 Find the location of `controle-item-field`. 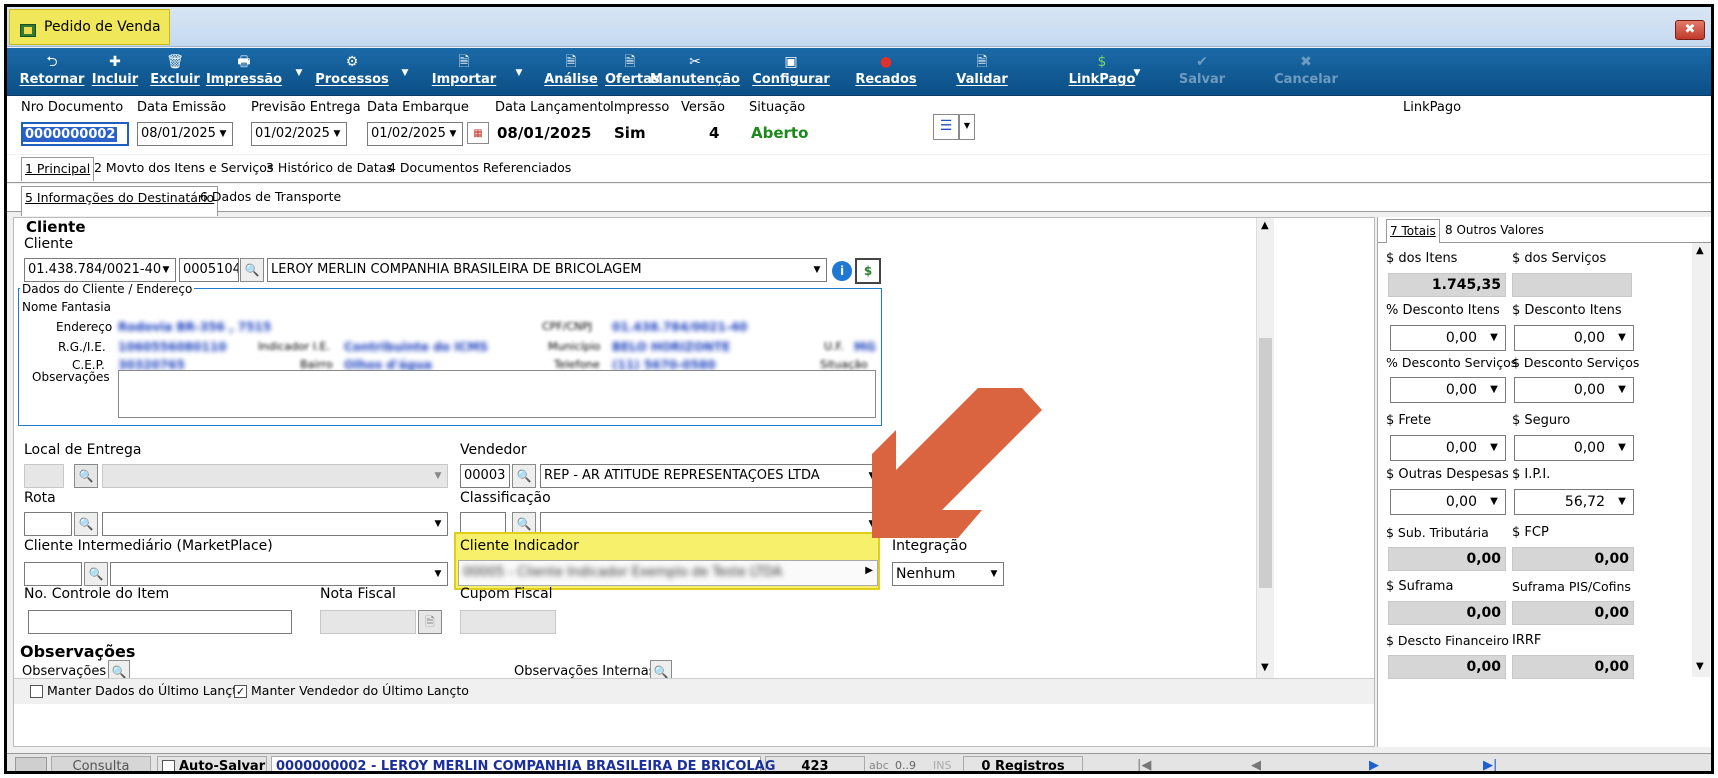

controle-item-field is located at coordinates (160, 622).